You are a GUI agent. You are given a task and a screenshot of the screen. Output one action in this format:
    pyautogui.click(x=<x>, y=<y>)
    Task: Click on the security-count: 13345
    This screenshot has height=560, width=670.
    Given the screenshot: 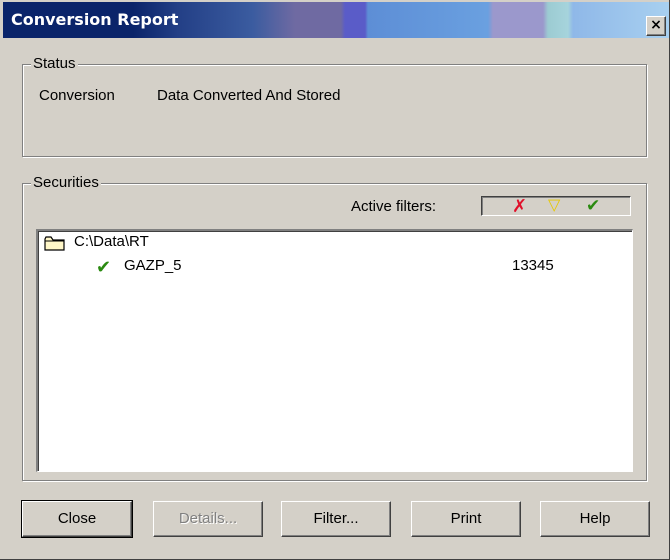 What is the action you would take?
    pyautogui.click(x=533, y=265)
    